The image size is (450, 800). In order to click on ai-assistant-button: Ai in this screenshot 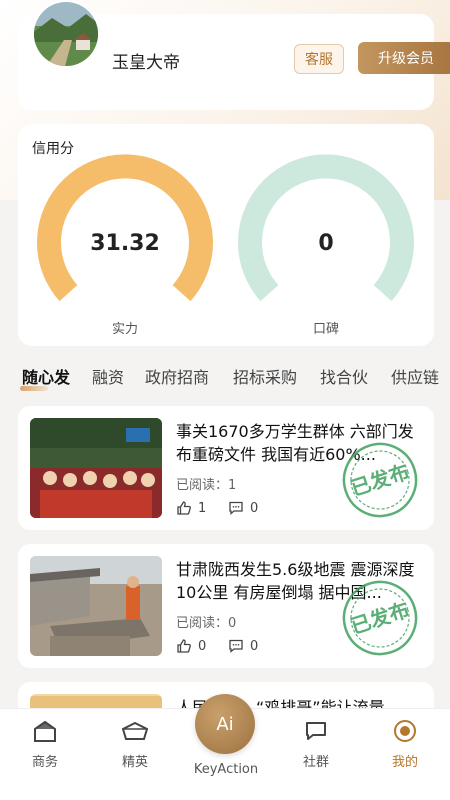, I will do `click(225, 724)`.